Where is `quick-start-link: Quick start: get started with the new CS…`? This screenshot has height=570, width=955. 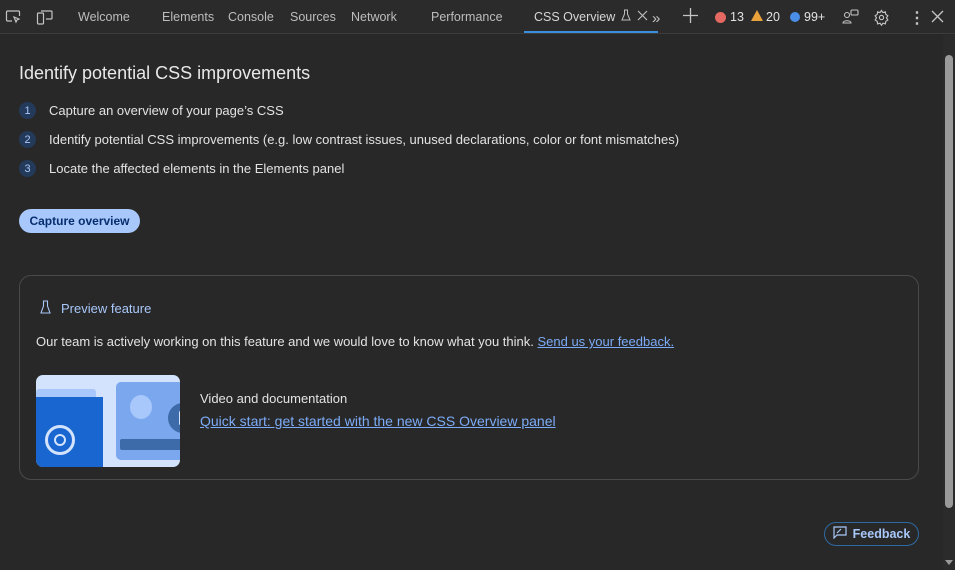 quick-start-link: Quick start: get started with the new CS… is located at coordinates (378, 421).